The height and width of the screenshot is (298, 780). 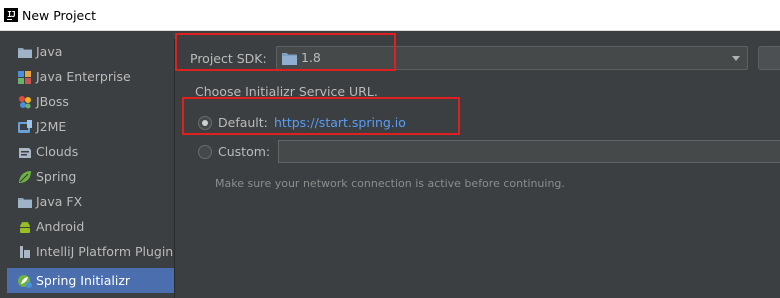 I want to click on sidebar-item-label: JBoss, so click(x=52, y=101).